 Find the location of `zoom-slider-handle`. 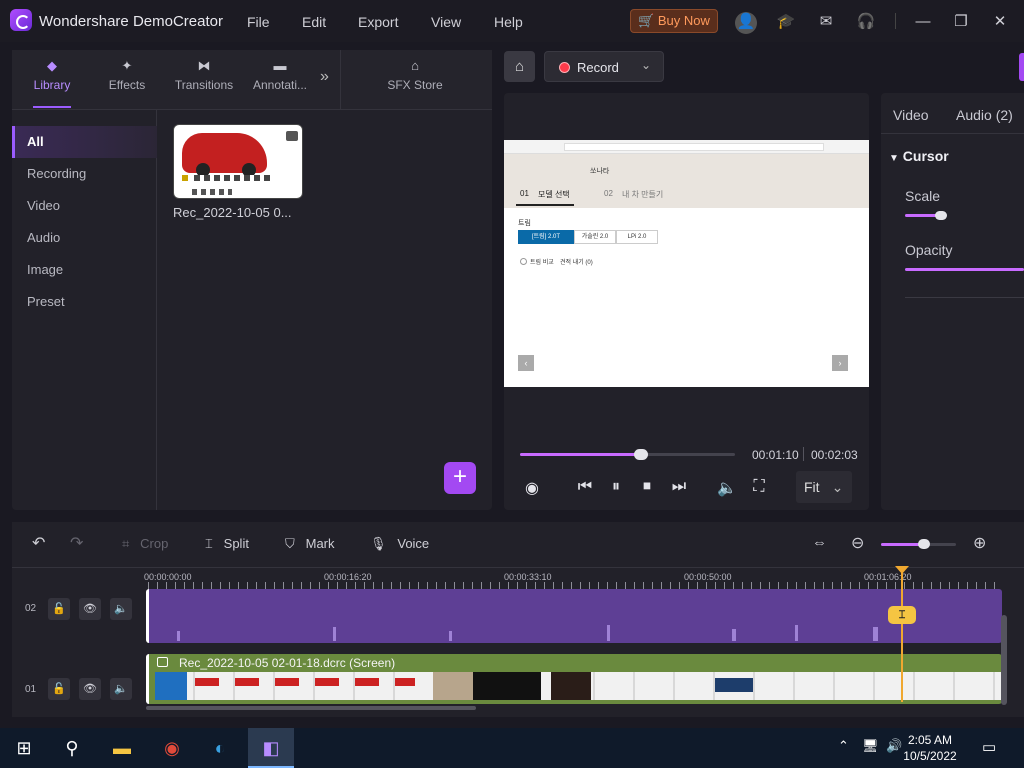

zoom-slider-handle is located at coordinates (924, 544).